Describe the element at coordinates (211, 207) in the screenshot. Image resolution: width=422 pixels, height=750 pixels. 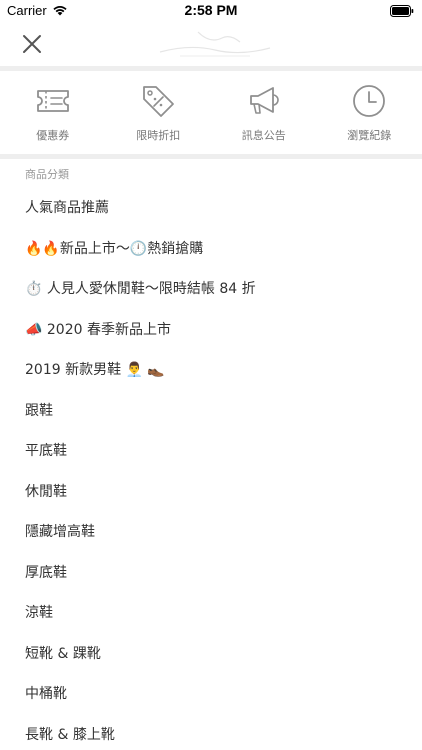
I see `category-item: 人氣商品推薦` at that location.